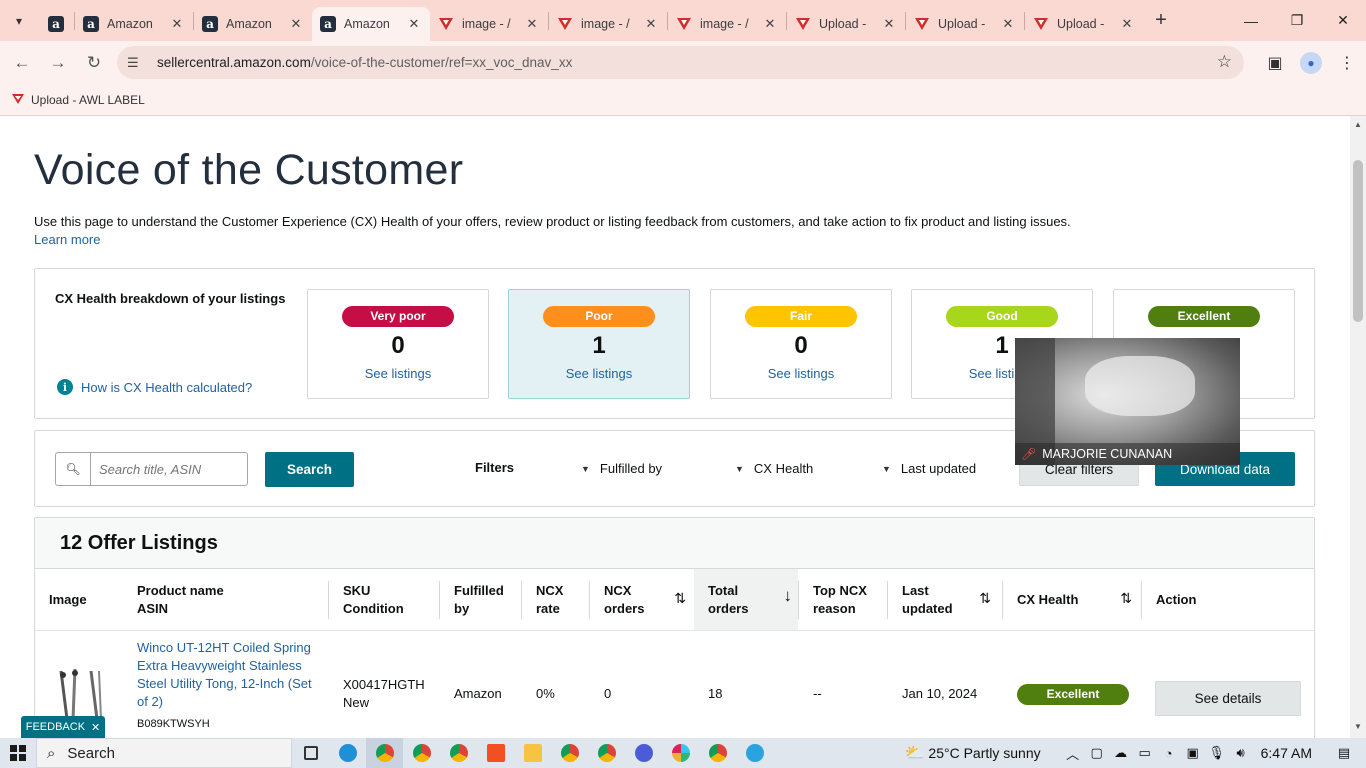  I want to click on slack-icon, so click(680, 753).